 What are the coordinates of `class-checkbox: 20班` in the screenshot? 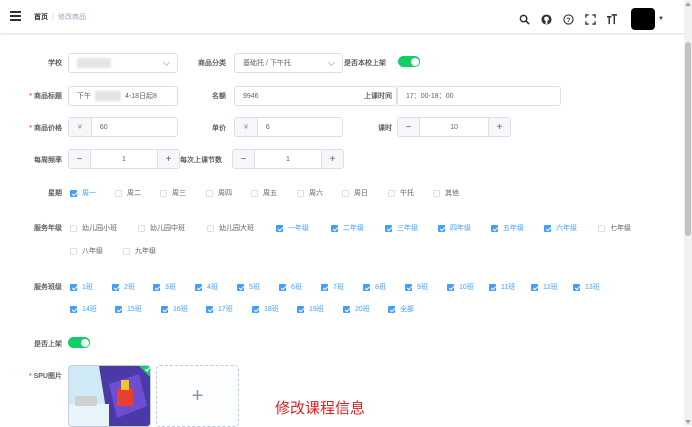 It's located at (356, 309).